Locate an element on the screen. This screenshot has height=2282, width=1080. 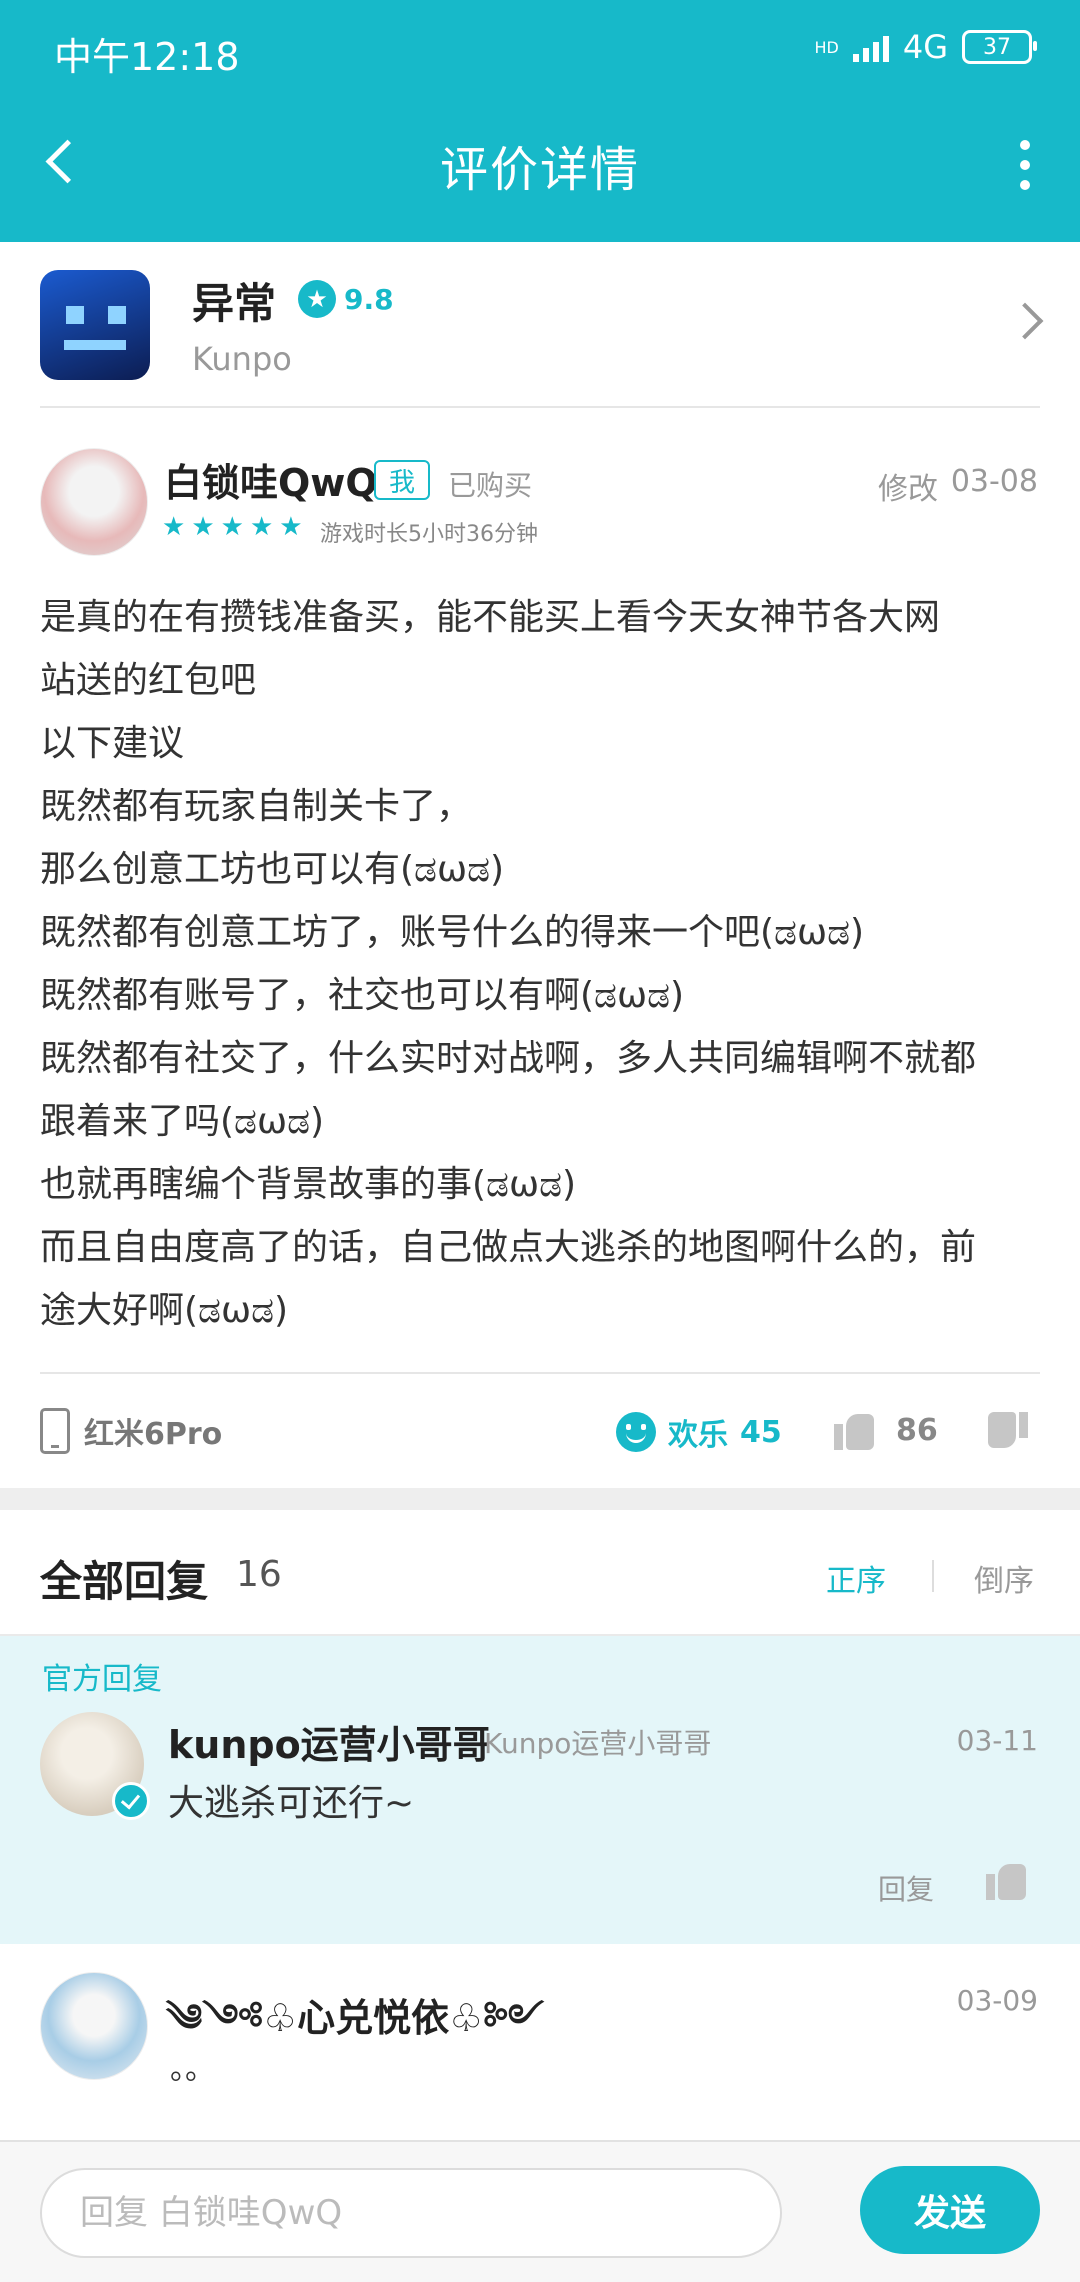
replies-title: 全部回复 is located at coordinates (124, 1581).